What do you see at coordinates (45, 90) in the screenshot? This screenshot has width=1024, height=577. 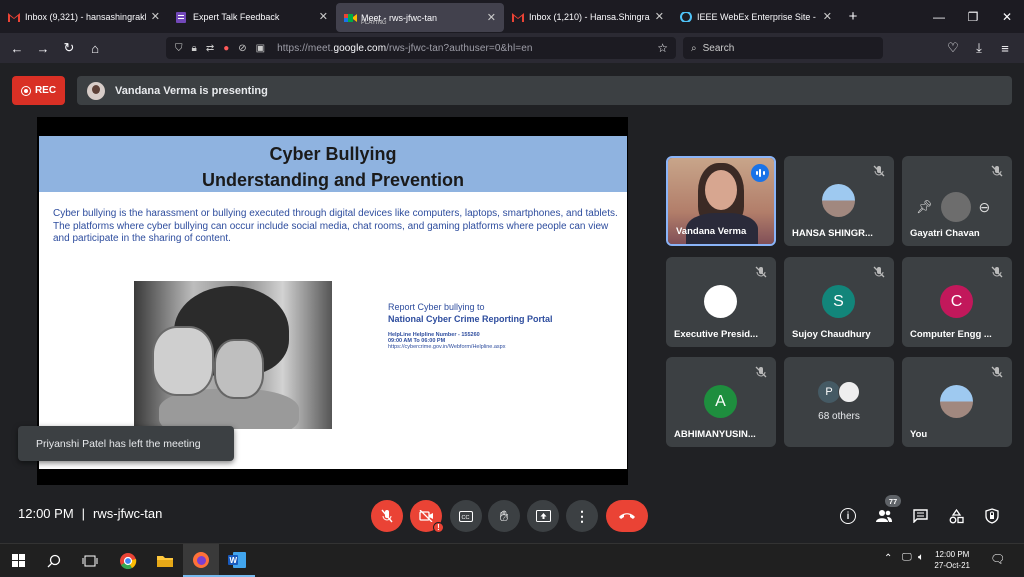 I see `rec-label: REC` at bounding box center [45, 90].